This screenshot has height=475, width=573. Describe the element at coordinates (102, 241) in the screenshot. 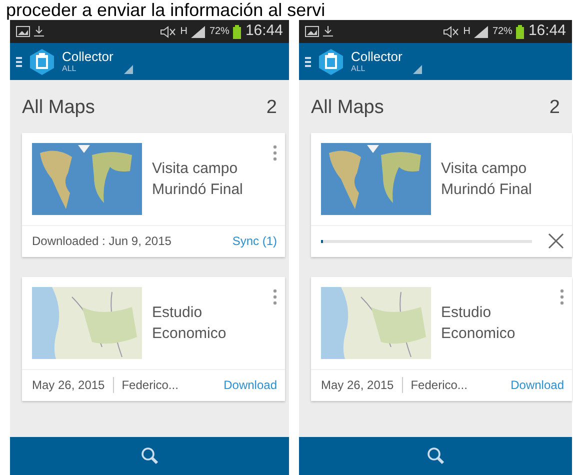

I see `download-date: Downloaded : Jun 9, 2015` at that location.